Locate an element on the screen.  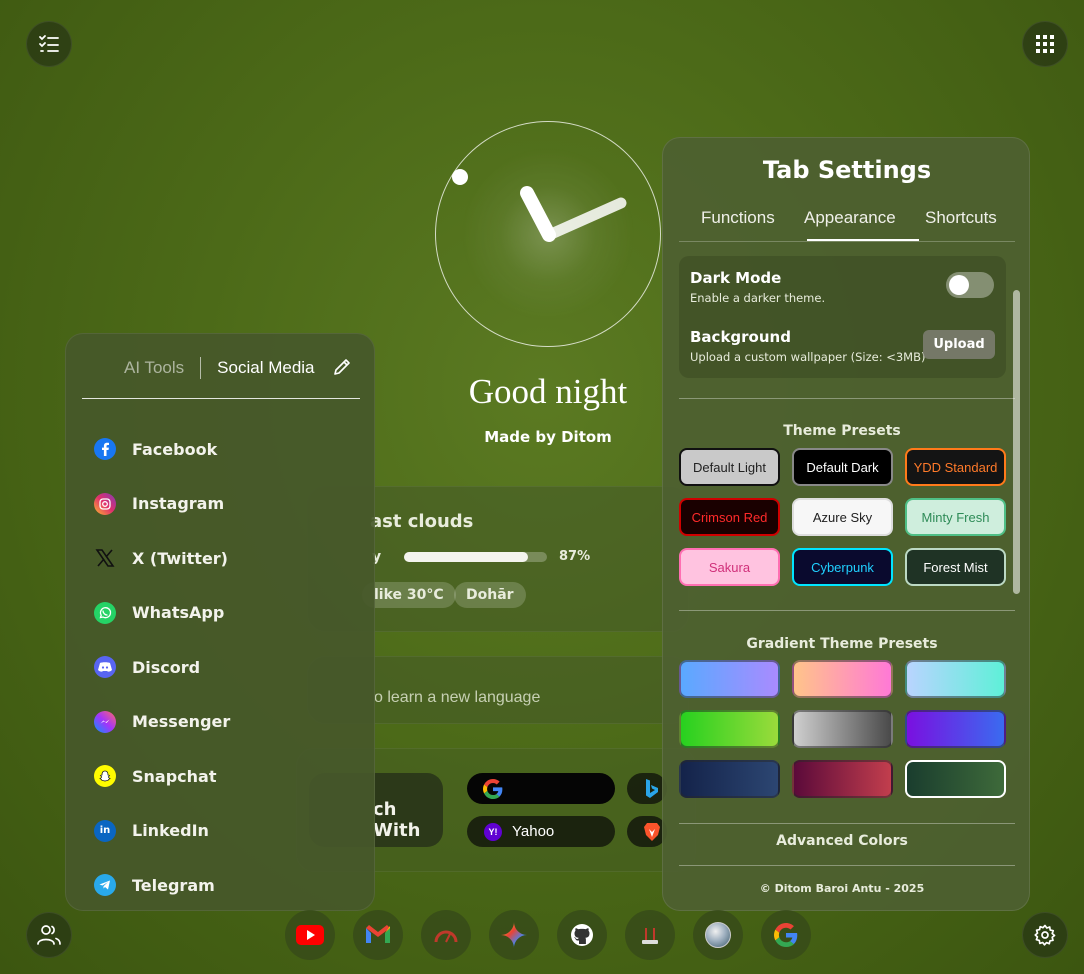
tab-ai-tools: AI Tools is located at coordinates (154, 368).